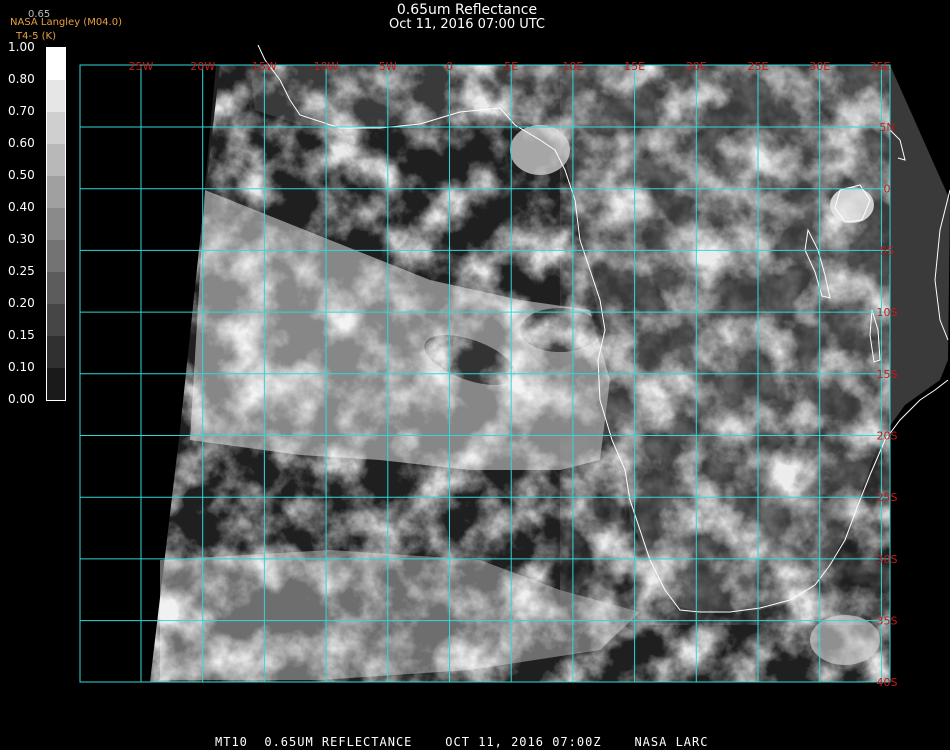 The height and width of the screenshot is (750, 950). What do you see at coordinates (21, 303) in the screenshot?
I see `colorbar-tick-label: 0.20` at bounding box center [21, 303].